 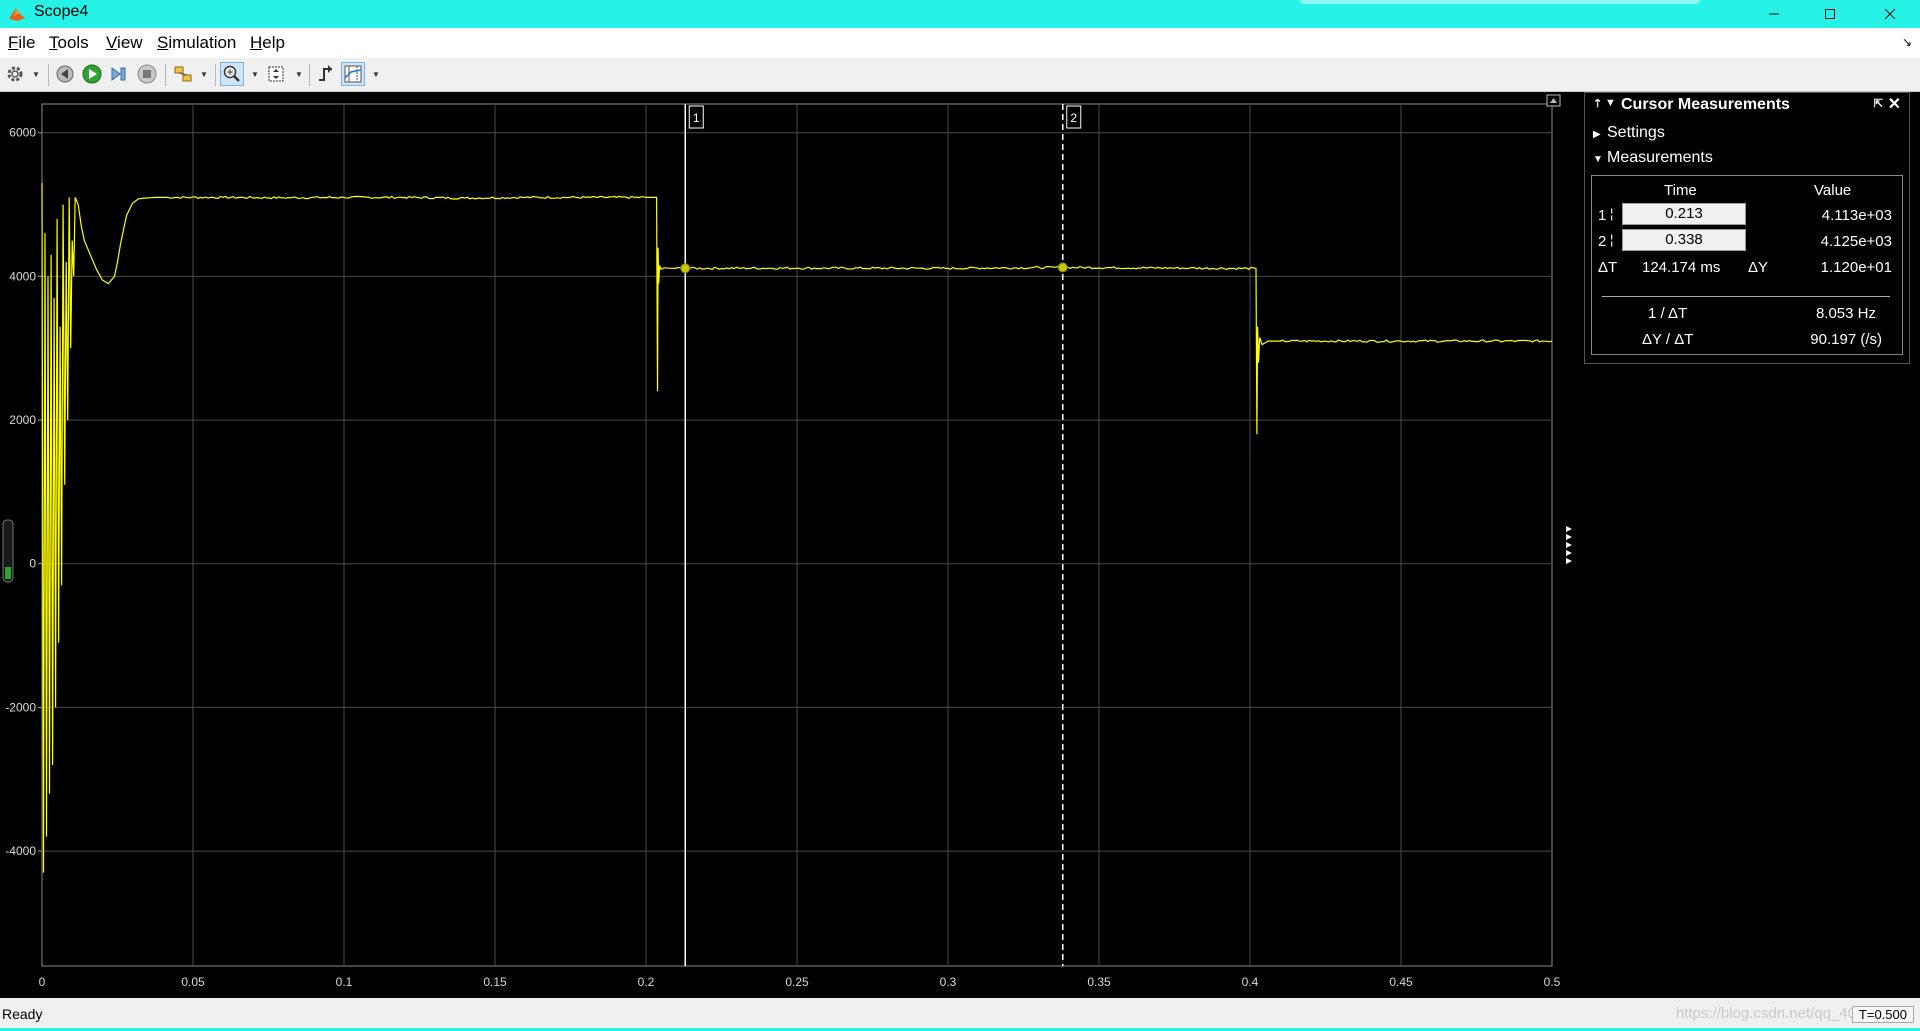 I want to click on simulation-time: T=0.500, so click(x=1882, y=1014).